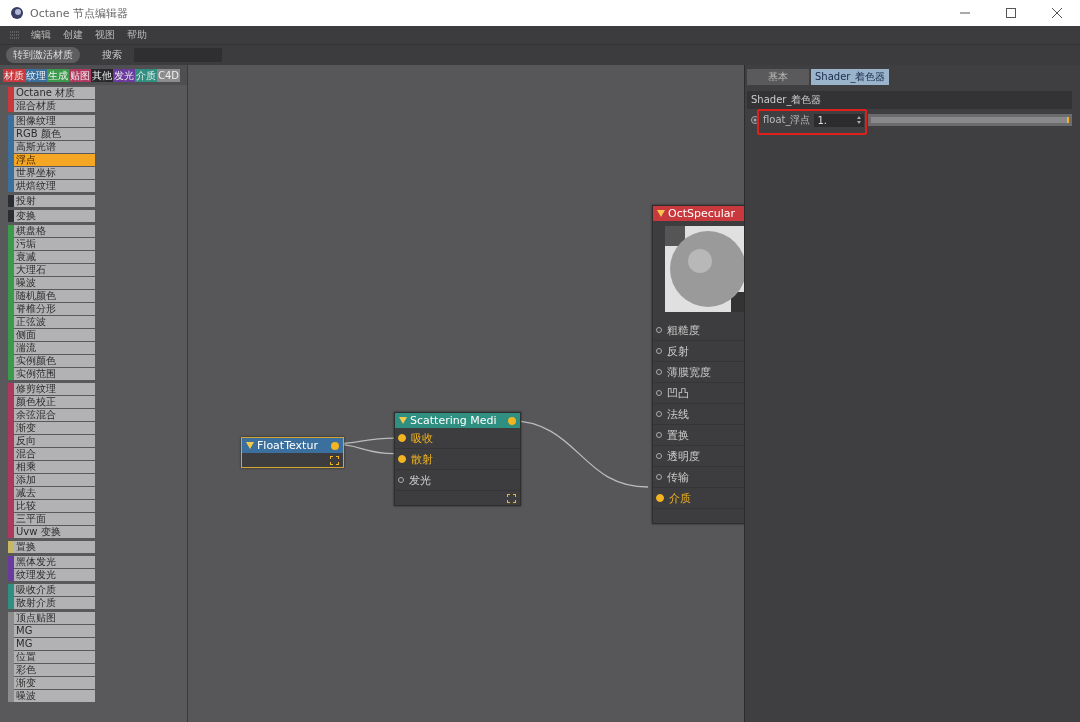  Describe the element at coordinates (54, 231) in the screenshot. I see `node-list-item: 棋盘格` at that location.